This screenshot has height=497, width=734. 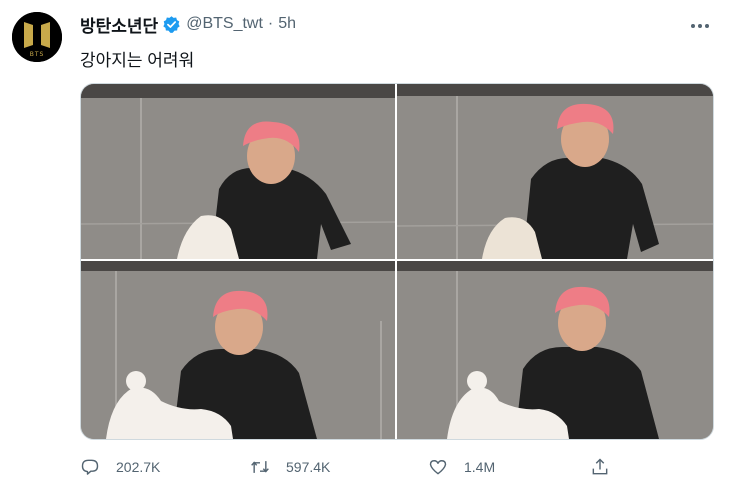 I want to click on action-bar: 202.7K 597.4K 1.4M, so click(x=360, y=467).